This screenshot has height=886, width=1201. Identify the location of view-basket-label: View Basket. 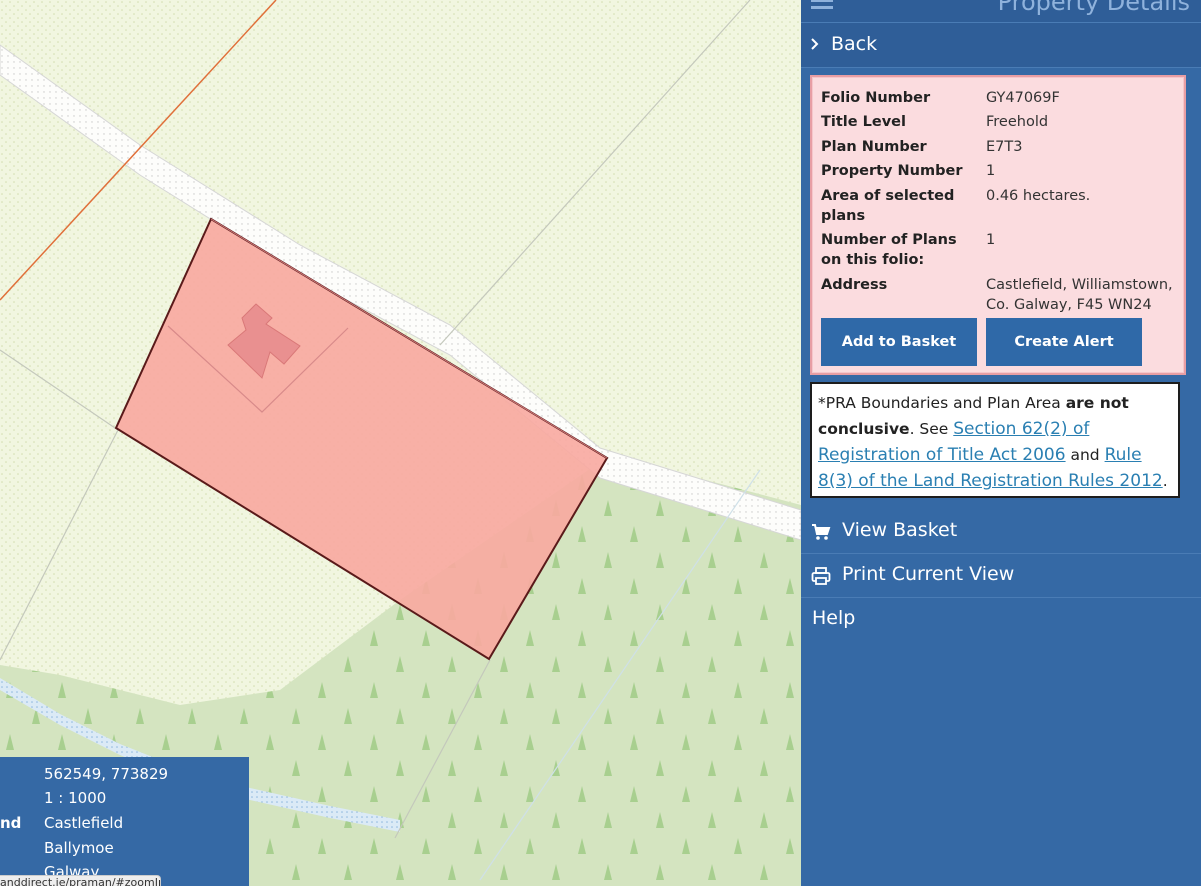
(900, 530).